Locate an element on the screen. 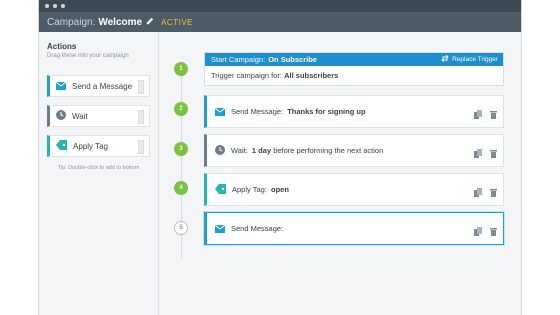 Image resolution: width=560 pixels, height=315 pixels. step-number: 2 is located at coordinates (181, 109).